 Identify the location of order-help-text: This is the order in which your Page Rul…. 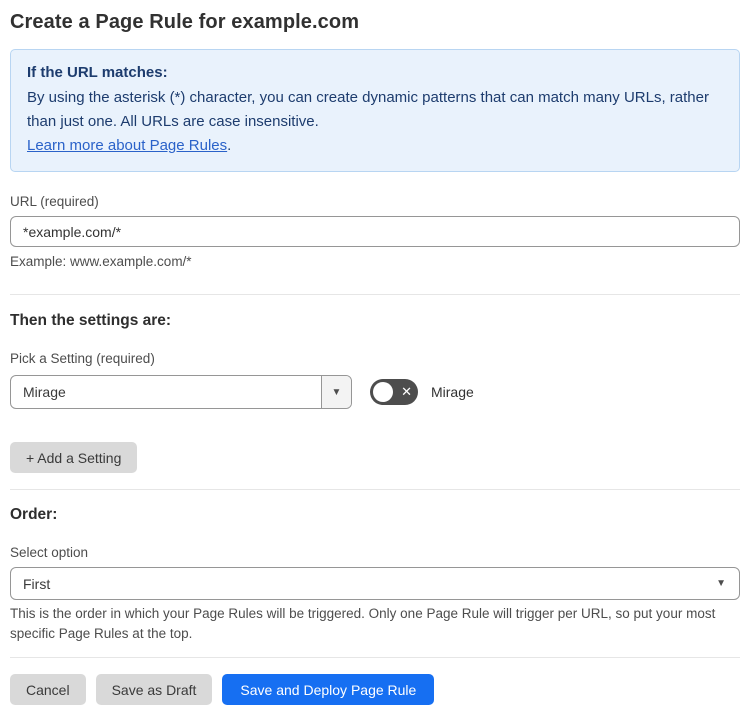
(363, 623).